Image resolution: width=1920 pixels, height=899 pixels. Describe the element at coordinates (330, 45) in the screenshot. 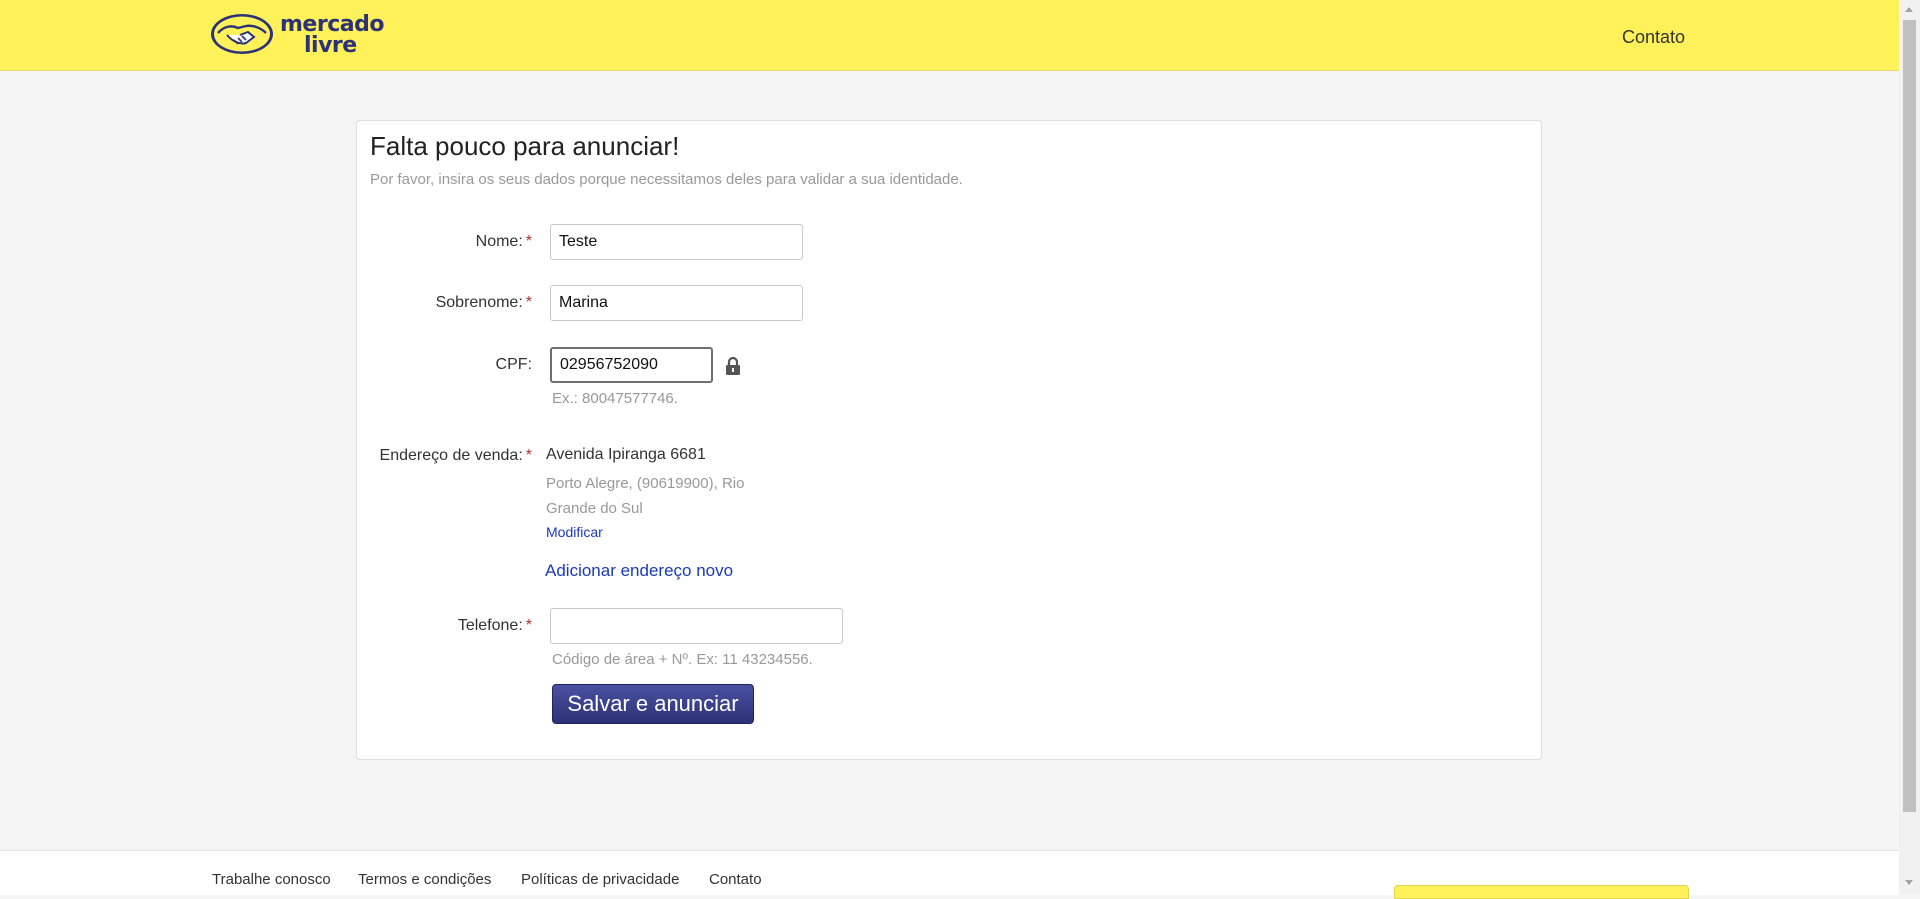

I see `logo-word-line2: livre` at that location.